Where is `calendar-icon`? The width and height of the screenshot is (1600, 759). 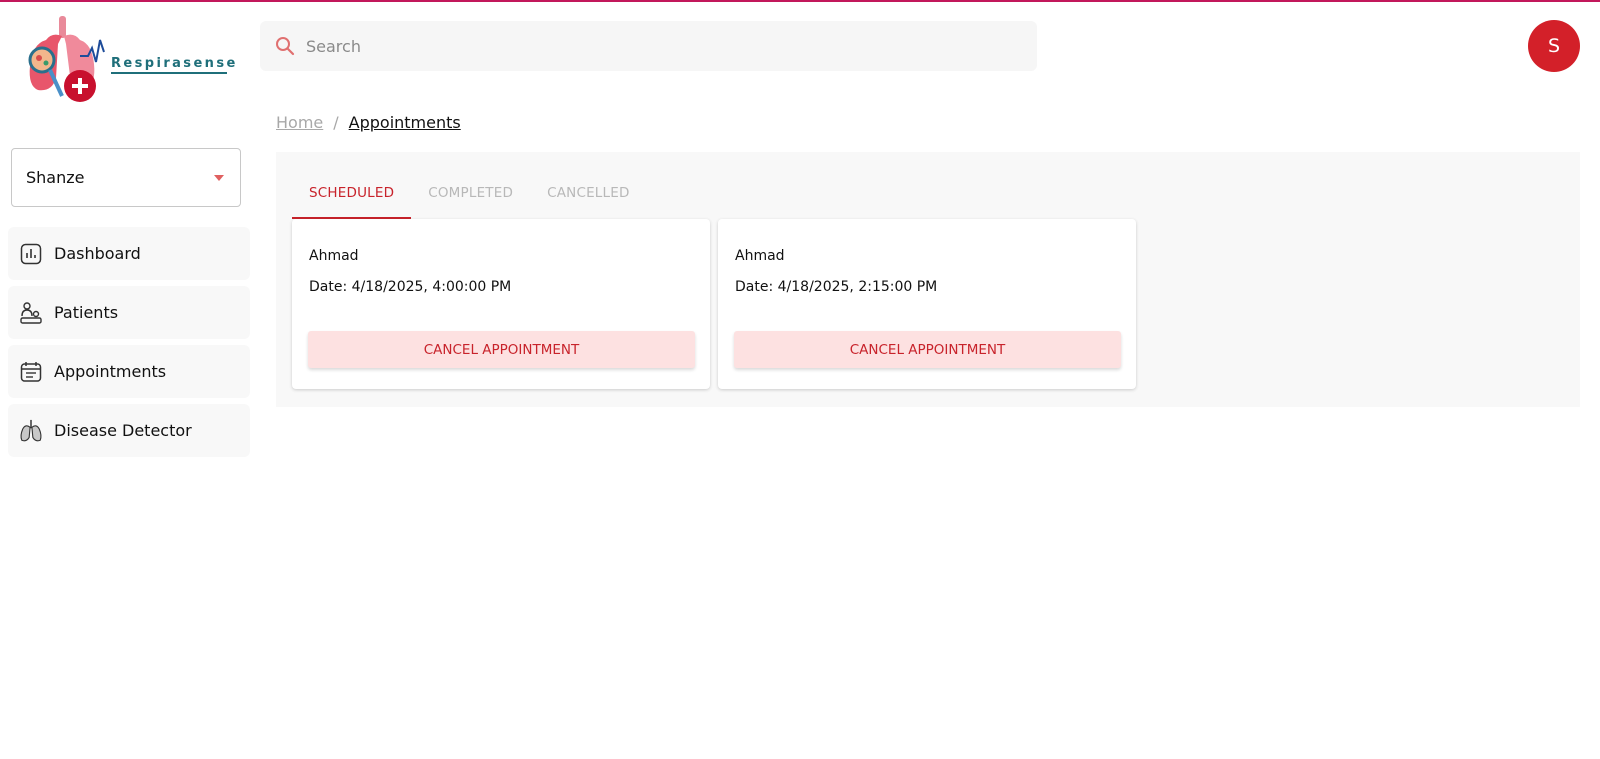 calendar-icon is located at coordinates (31, 372).